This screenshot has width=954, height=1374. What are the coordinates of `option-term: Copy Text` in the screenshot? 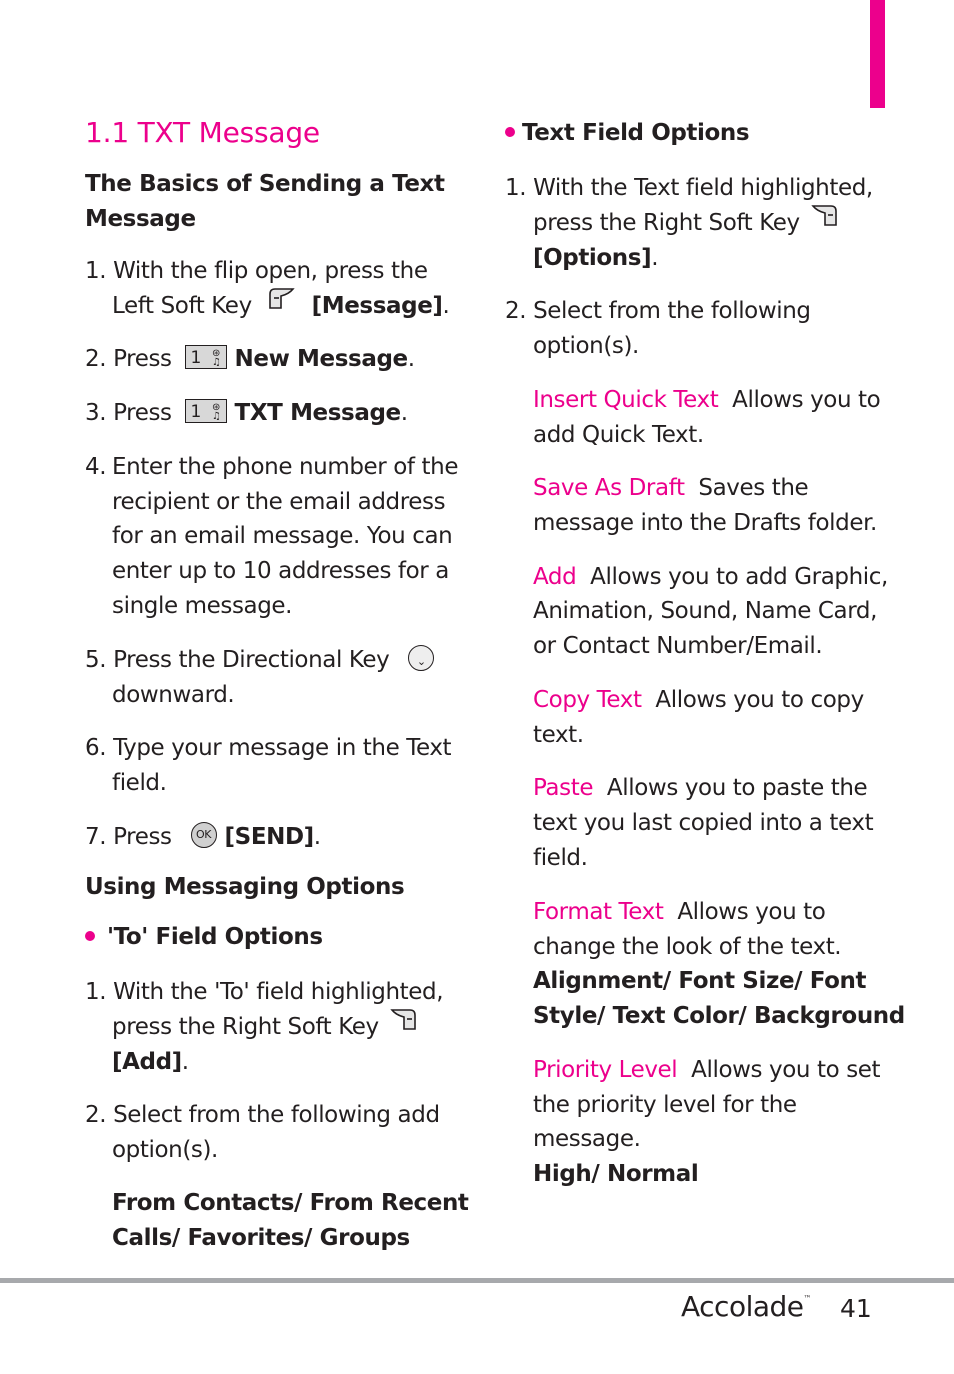 It's located at (587, 700).